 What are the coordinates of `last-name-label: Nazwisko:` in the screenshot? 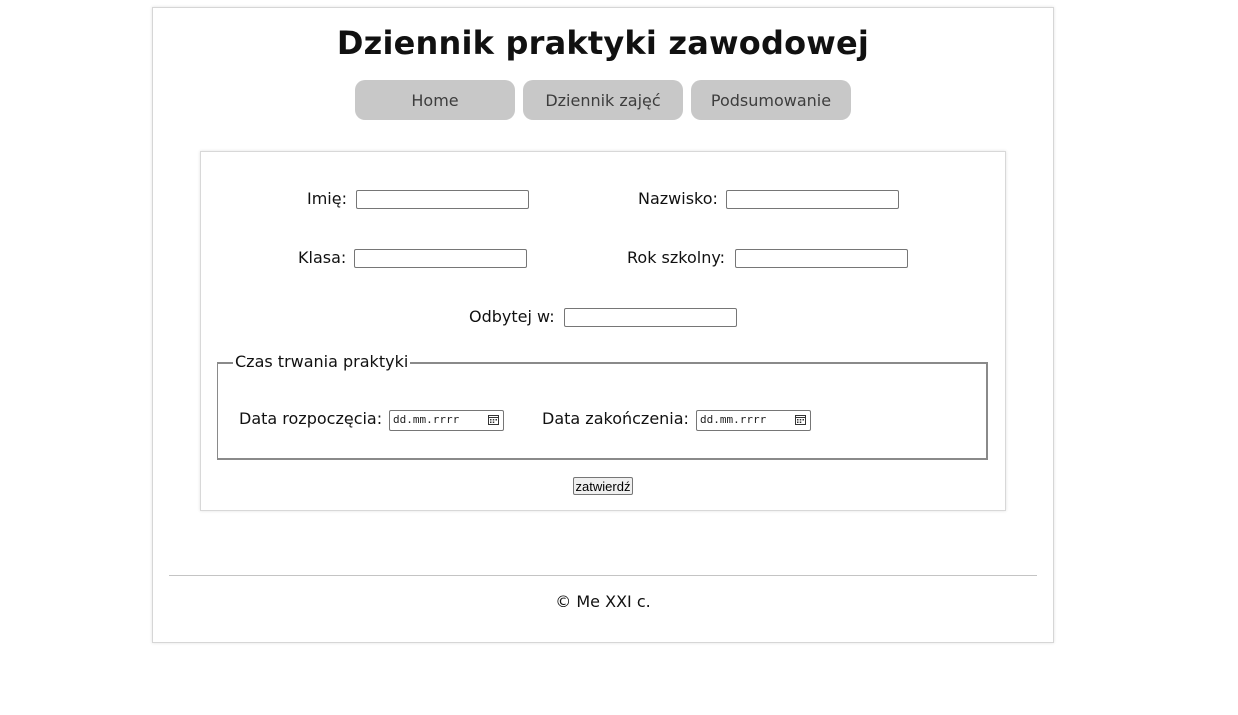 It's located at (678, 198).